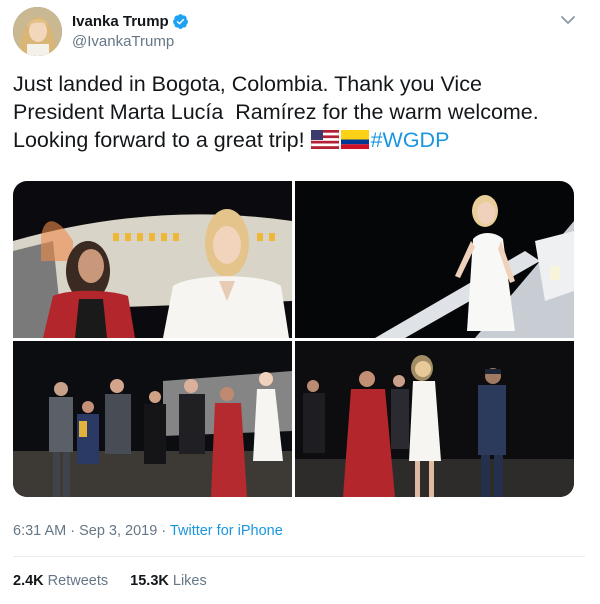  I want to click on avatar, so click(37, 31).